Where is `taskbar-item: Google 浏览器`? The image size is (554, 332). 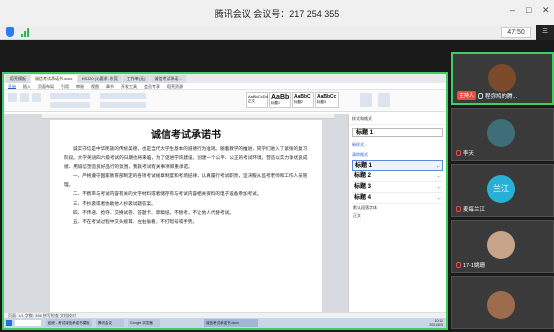
taskbar-item: Google 浏览器 is located at coordinates (144, 323).